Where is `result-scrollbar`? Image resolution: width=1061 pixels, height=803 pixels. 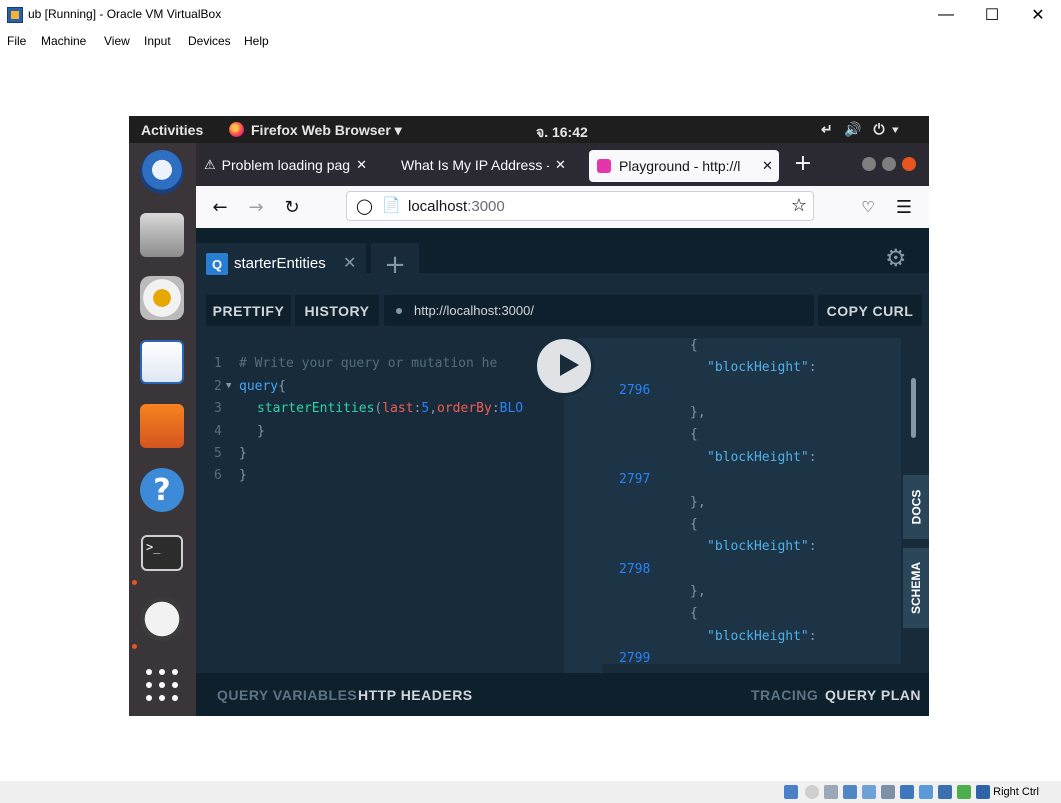
result-scrollbar is located at coordinates (913, 408).